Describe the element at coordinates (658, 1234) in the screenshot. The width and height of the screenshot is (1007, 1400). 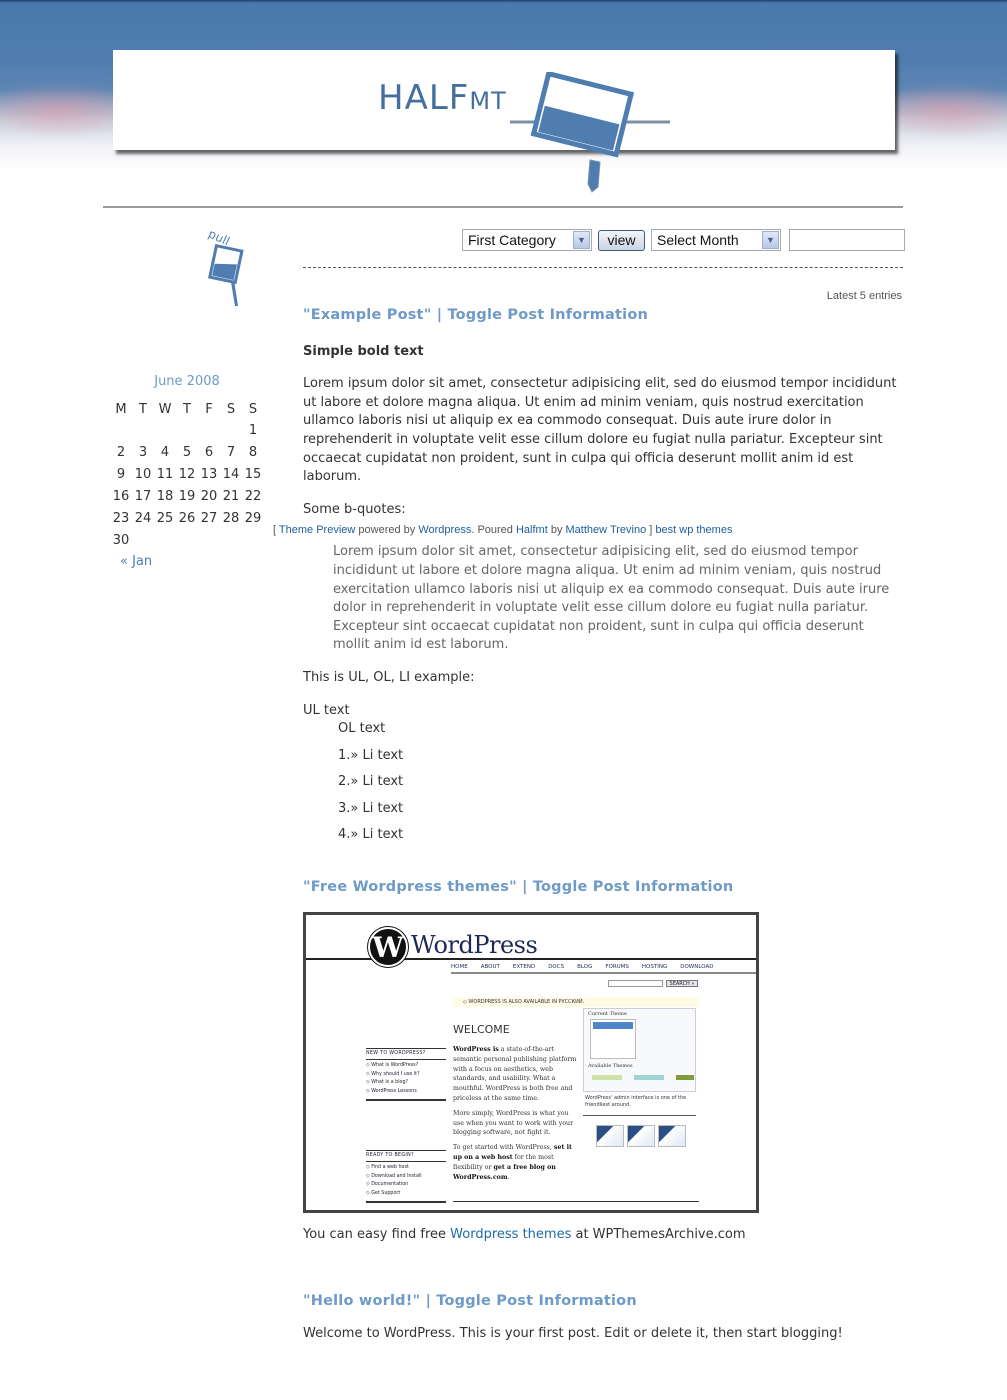
I see `free-themes-after: at WPThemesArchive.com` at that location.